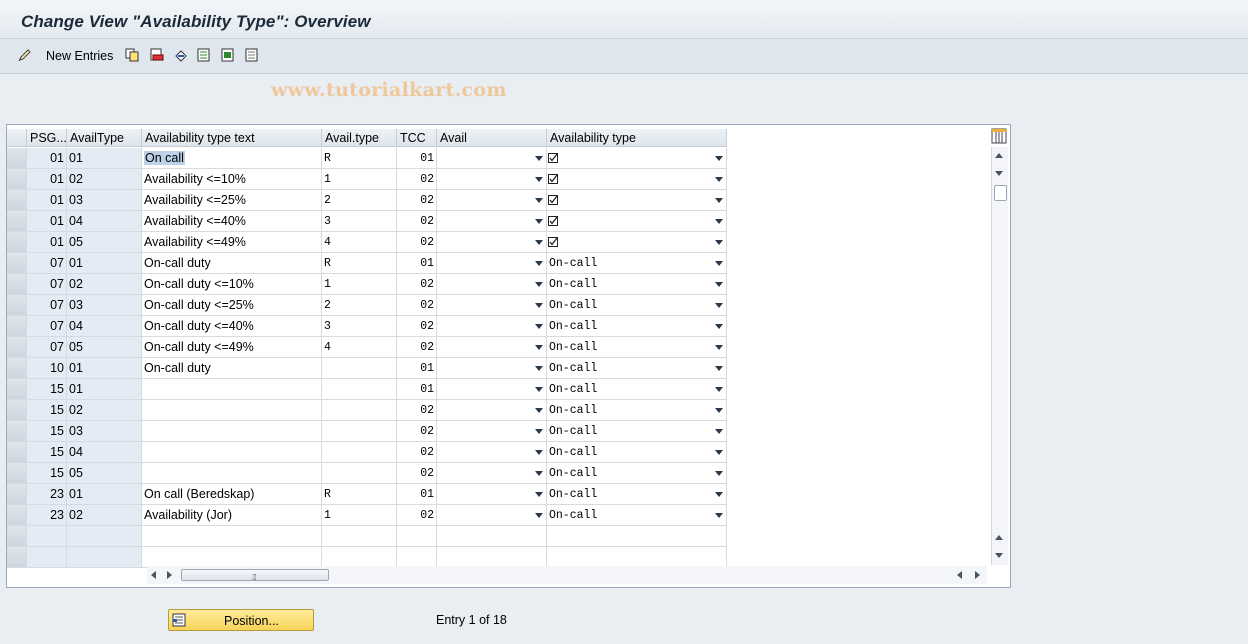  Describe the element at coordinates (104, 138) in the screenshot. I see `header-availtype: AvailType` at that location.